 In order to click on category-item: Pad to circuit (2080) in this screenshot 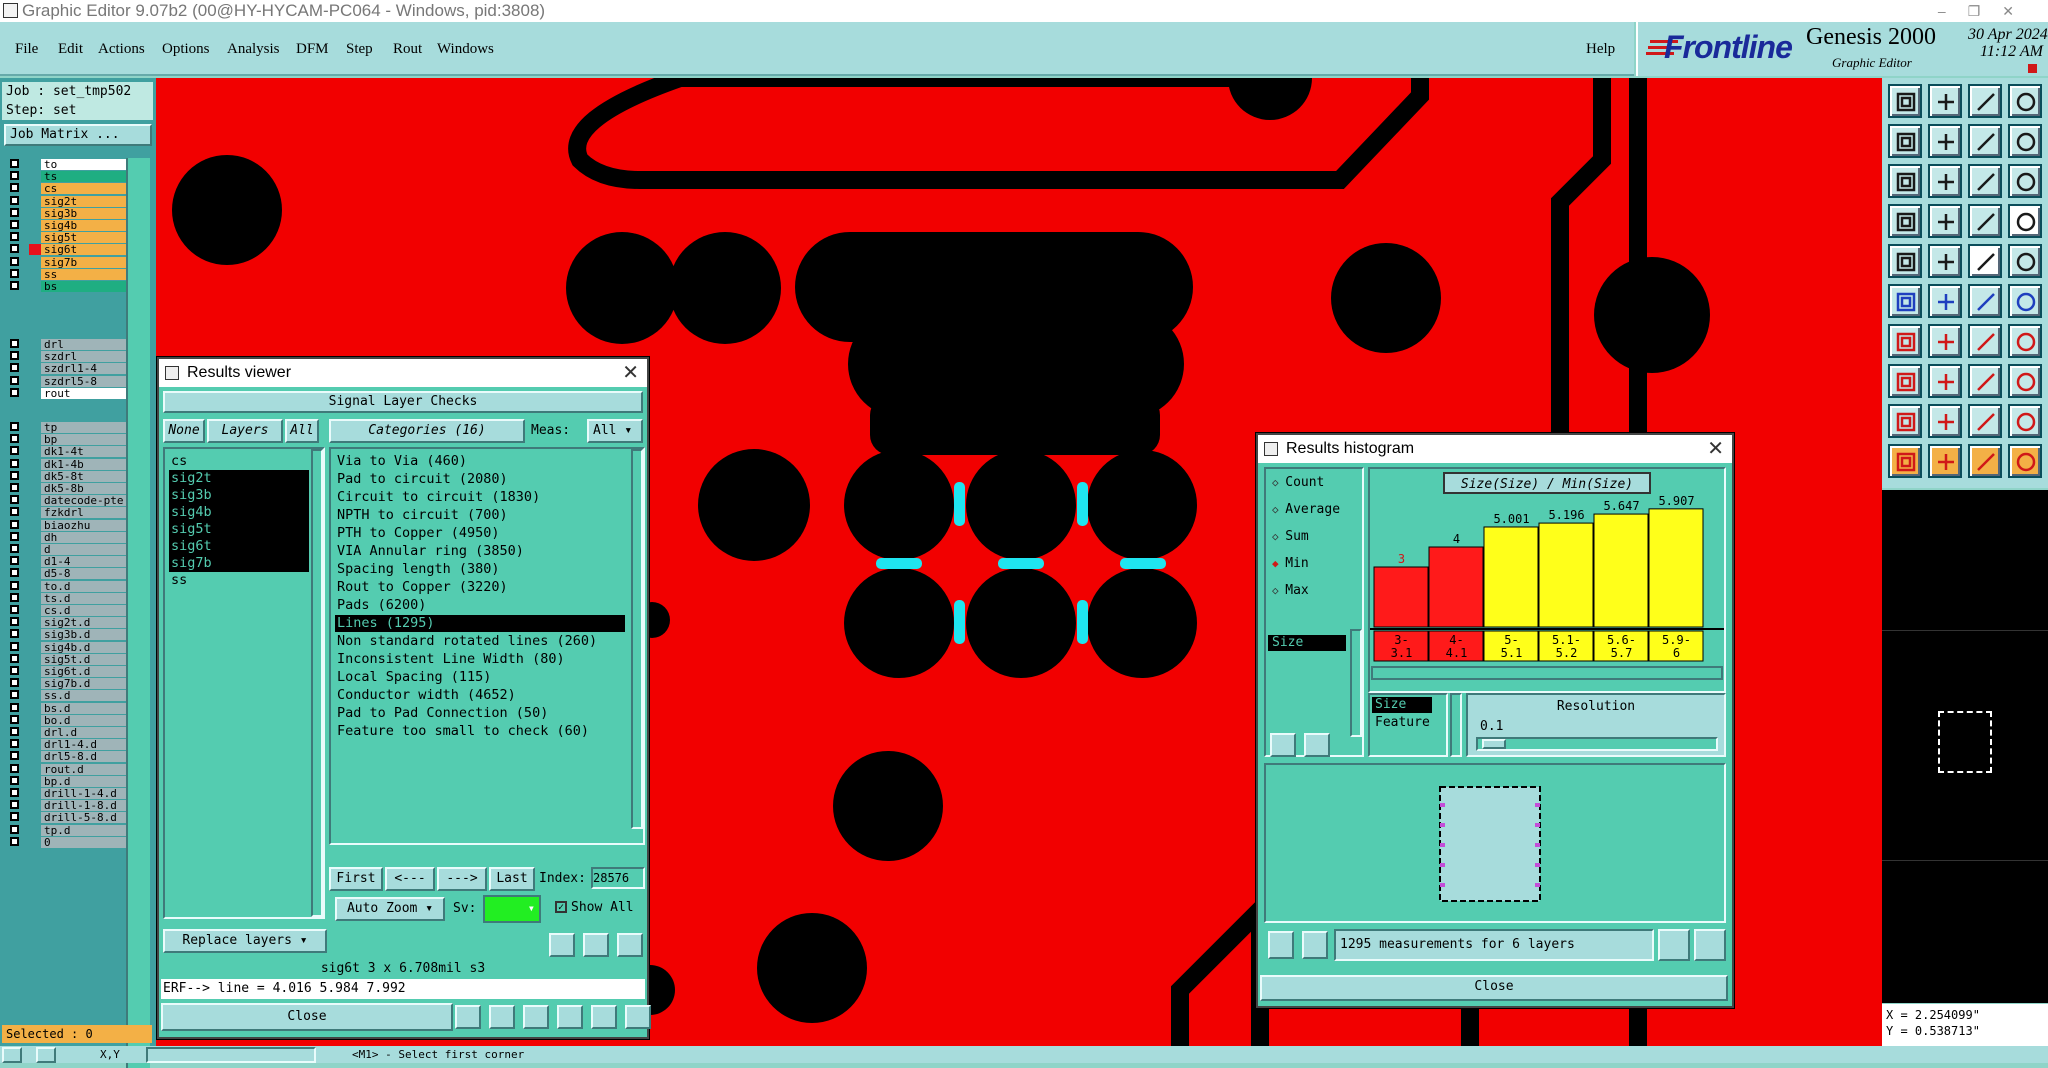, I will do `click(480, 479)`.